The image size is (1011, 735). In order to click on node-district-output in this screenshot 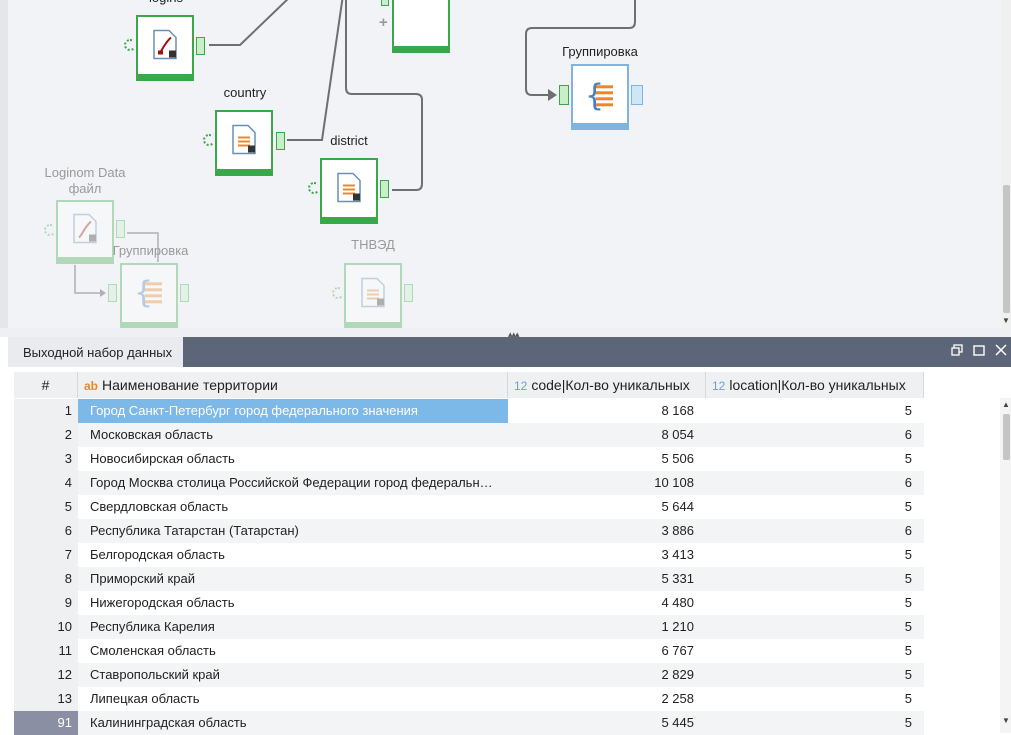, I will do `click(384, 189)`.